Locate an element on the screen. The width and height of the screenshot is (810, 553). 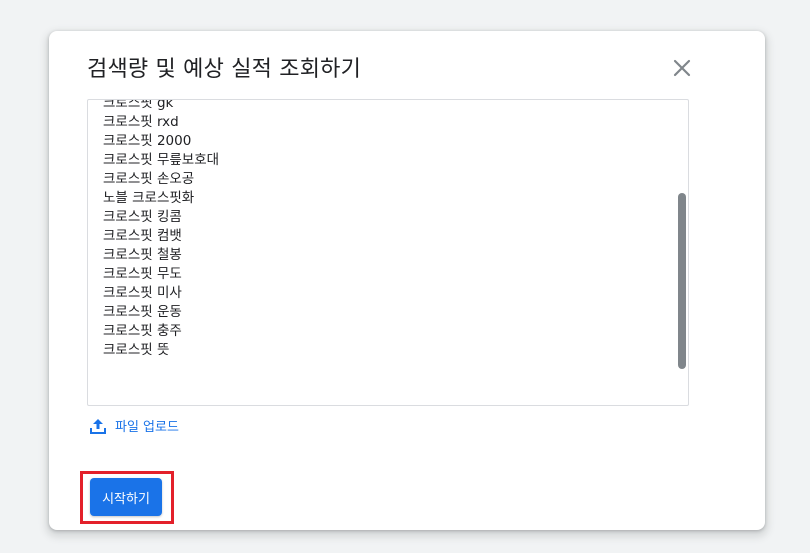
keyword-item: 크로스핏 손오공 is located at coordinates (149, 179).